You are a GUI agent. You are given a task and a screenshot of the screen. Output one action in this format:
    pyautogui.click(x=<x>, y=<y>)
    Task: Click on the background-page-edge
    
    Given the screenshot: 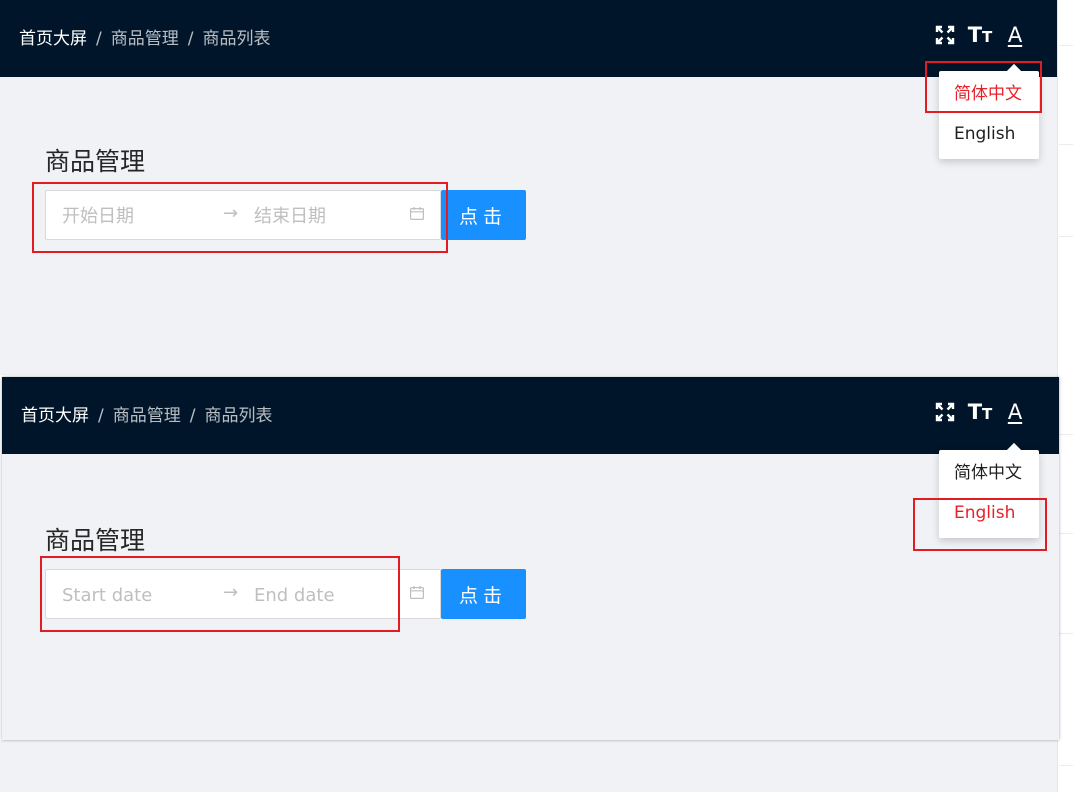 What is the action you would take?
    pyautogui.click(x=1065, y=396)
    